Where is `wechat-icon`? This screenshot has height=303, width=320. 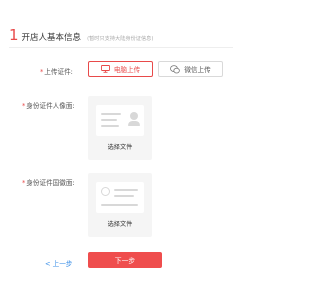 wechat-icon is located at coordinates (175, 68).